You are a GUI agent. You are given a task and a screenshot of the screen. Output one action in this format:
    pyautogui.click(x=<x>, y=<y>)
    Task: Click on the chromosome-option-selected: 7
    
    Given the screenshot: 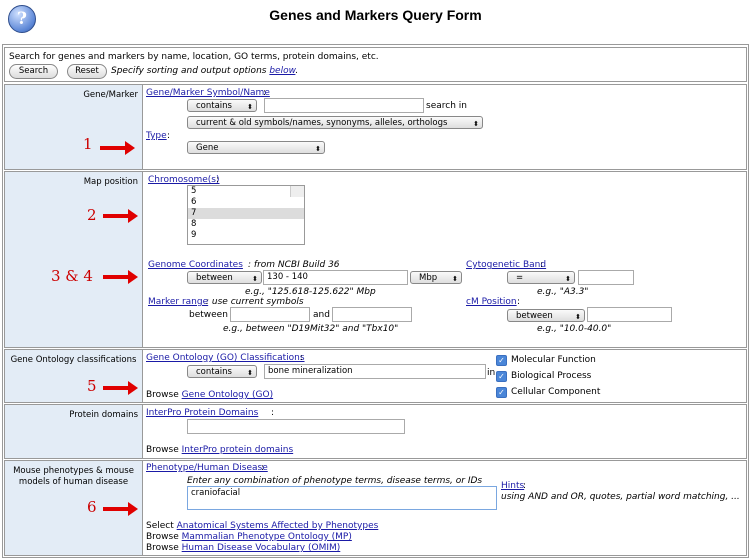 What is the action you would take?
    pyautogui.click(x=246, y=213)
    